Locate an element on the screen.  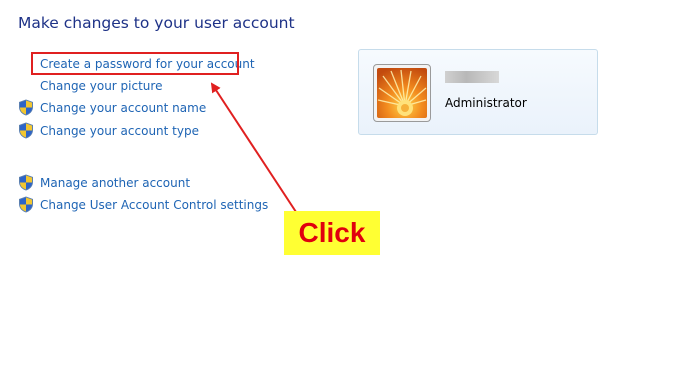
click-callout-text: Click is located at coordinates (332, 232).